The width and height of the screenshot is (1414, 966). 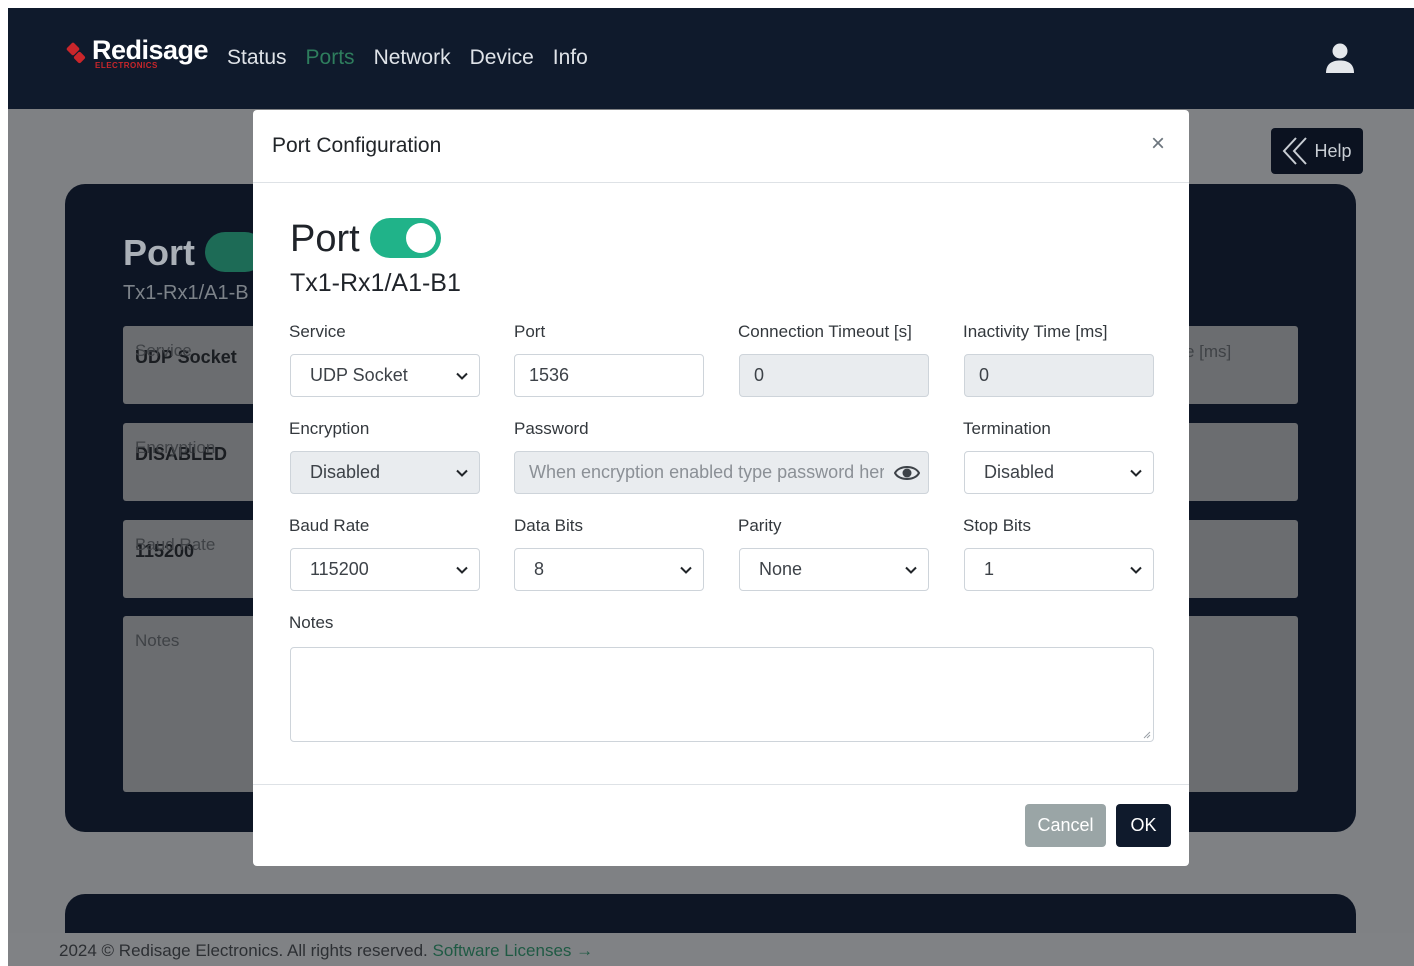 I want to click on nav-links: Status Ports Network Device Info, so click(x=407, y=58).